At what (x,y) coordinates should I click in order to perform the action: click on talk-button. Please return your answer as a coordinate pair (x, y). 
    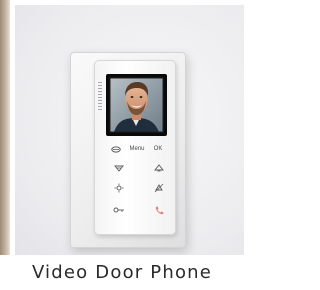
    Looking at the image, I should click on (116, 149).